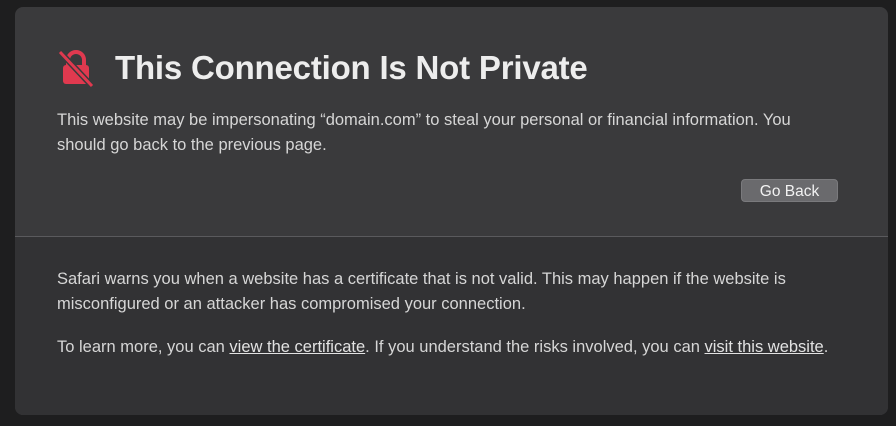 Image resolution: width=896 pixels, height=426 pixels. Describe the element at coordinates (826, 347) in the screenshot. I see `learn-more-suffix: .` at that location.